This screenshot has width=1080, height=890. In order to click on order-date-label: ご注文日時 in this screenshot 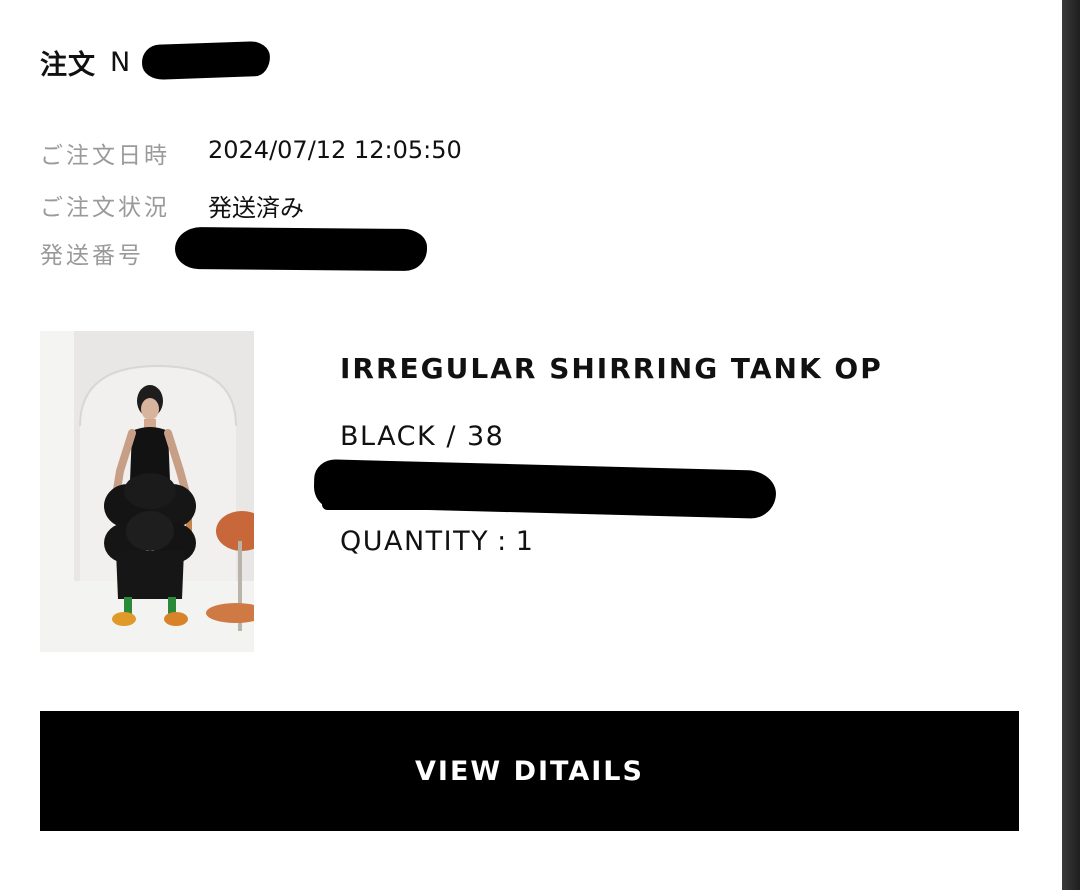, I will do `click(105, 156)`.